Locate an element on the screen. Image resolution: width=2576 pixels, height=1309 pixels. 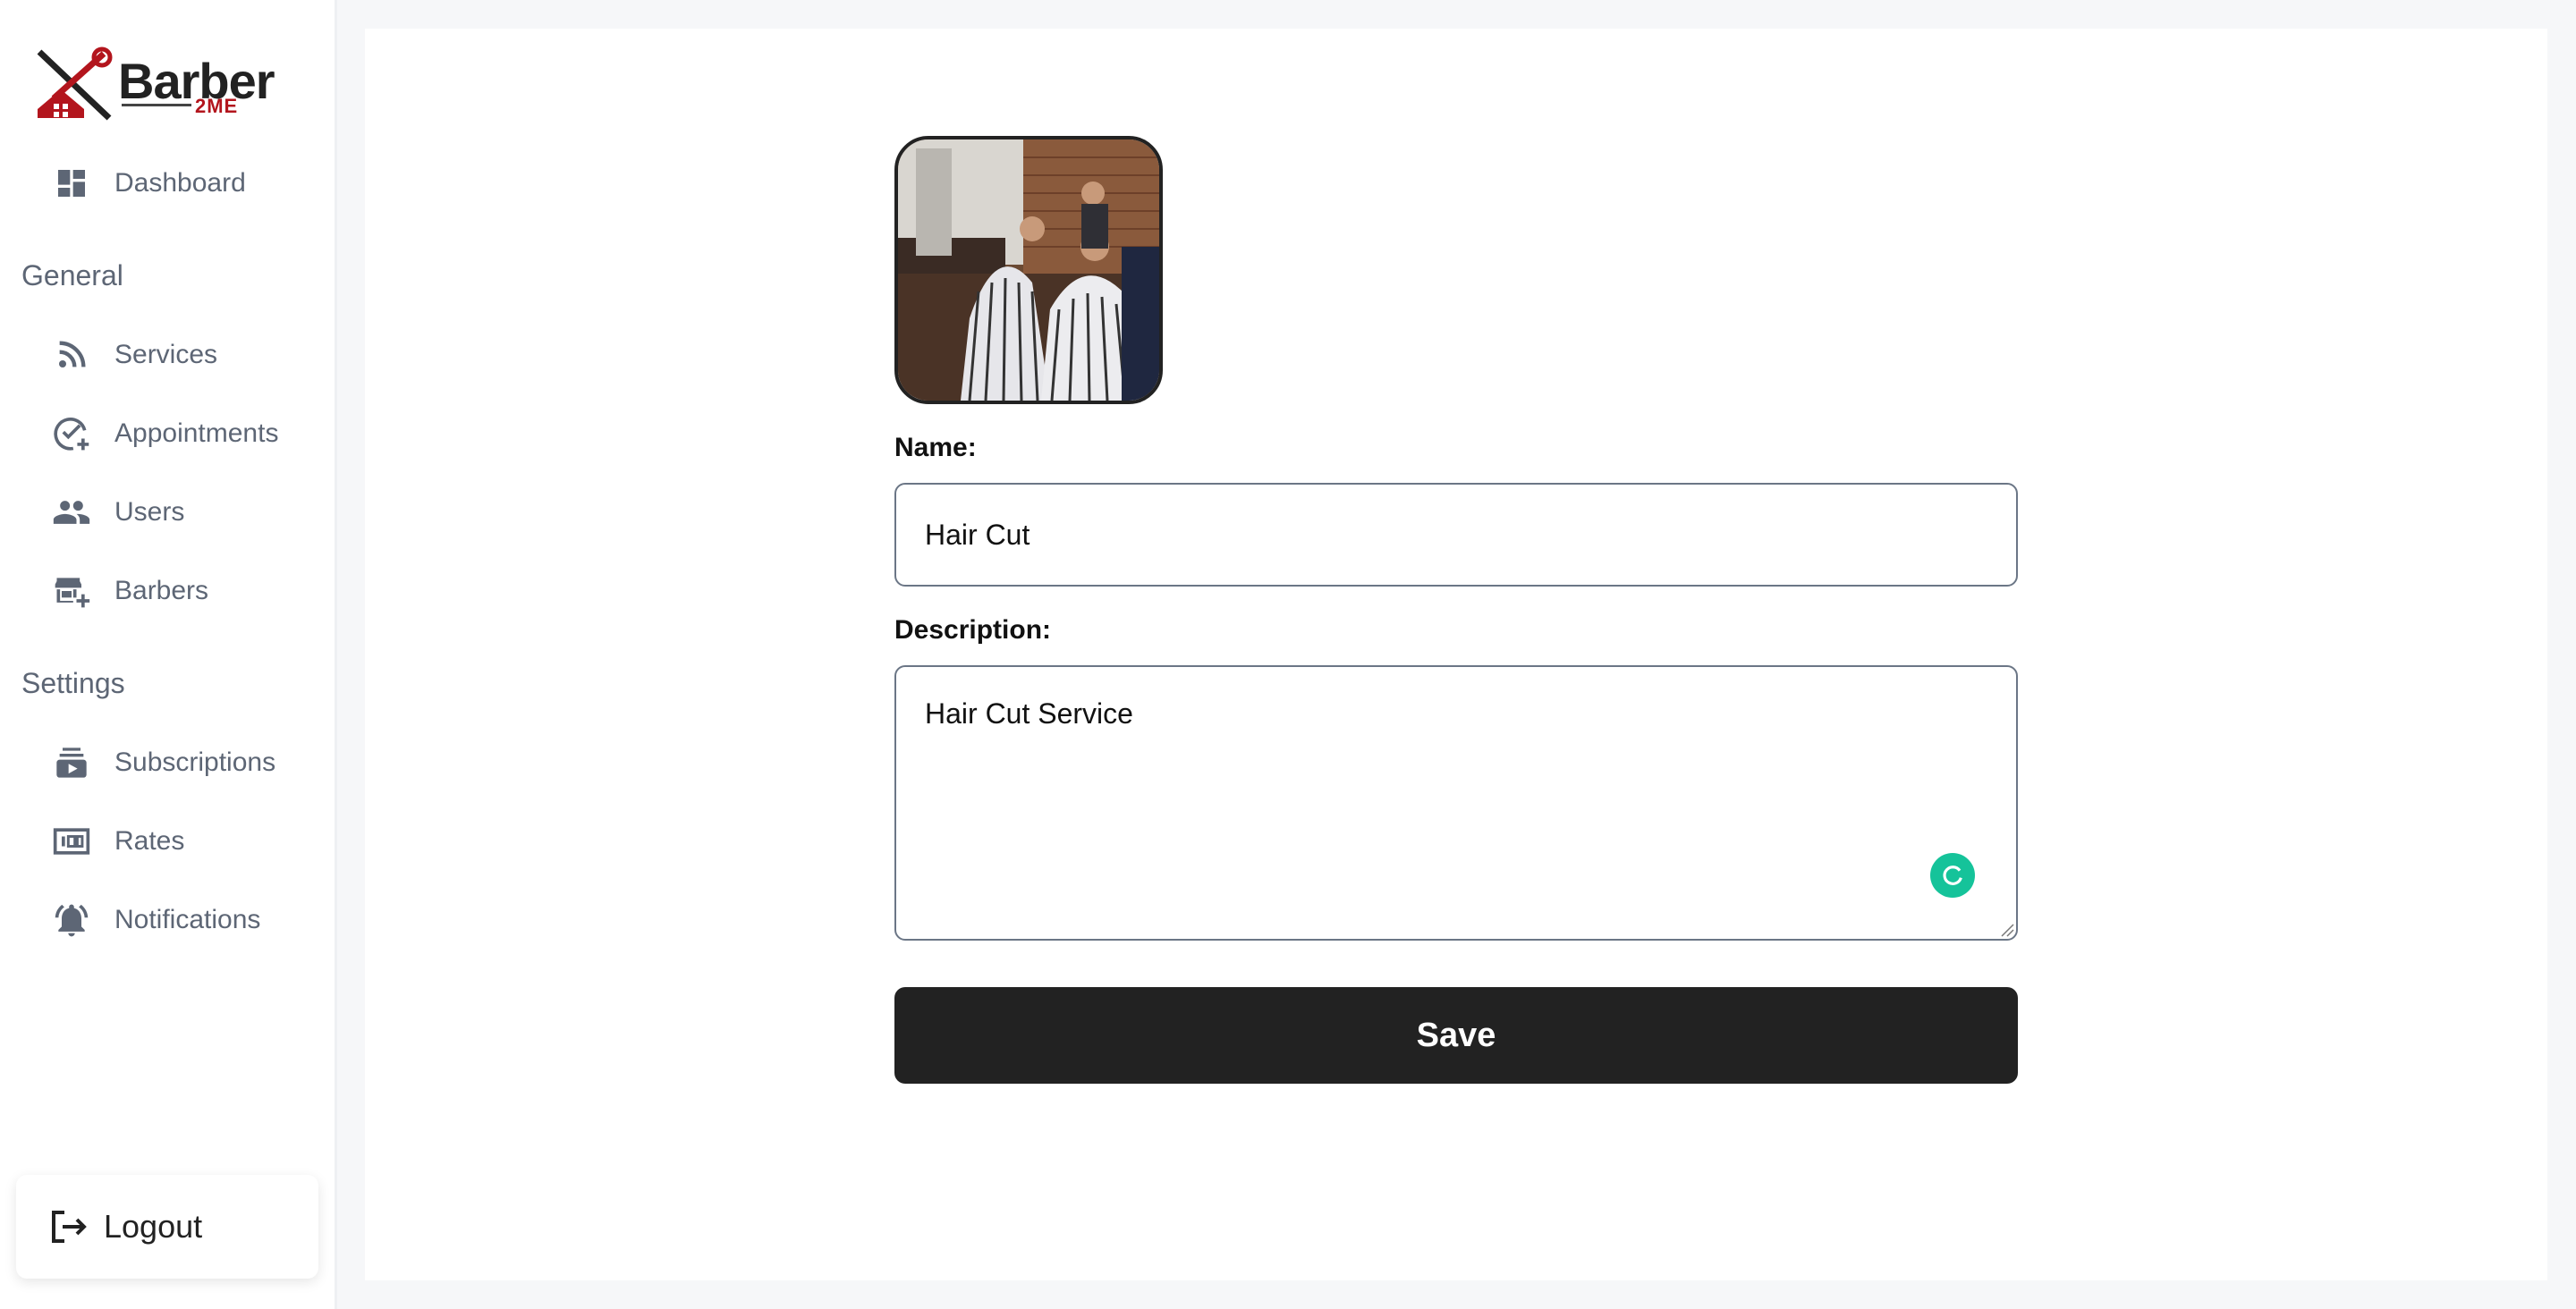
scissors-house-icon is located at coordinates (75, 83).